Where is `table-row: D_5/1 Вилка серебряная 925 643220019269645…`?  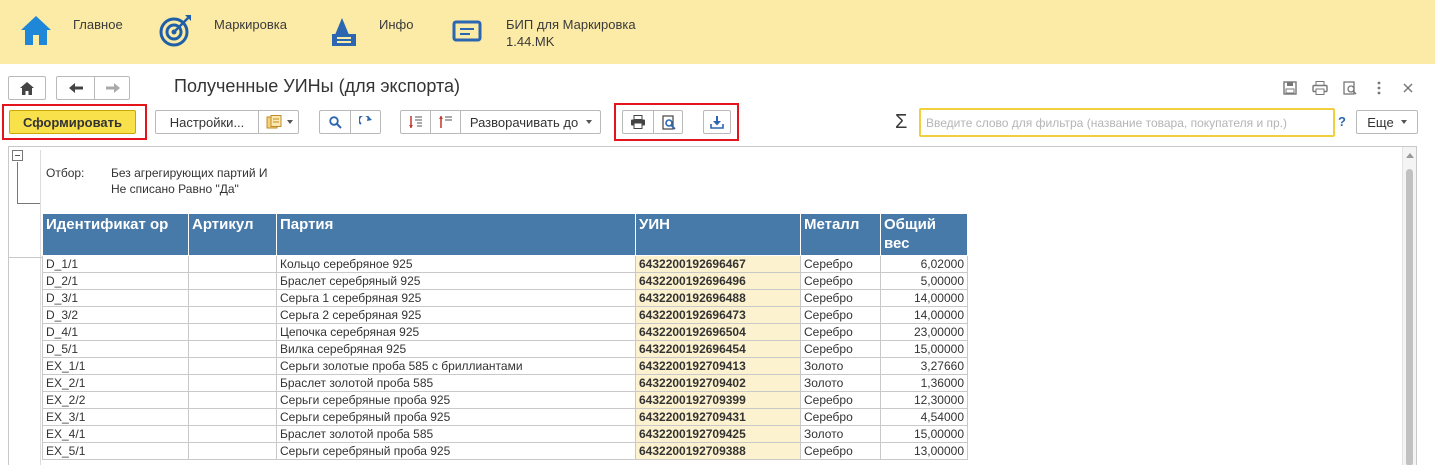
table-row: D_5/1 Вилка серебряная 925 643220019269645… is located at coordinates (505, 349).